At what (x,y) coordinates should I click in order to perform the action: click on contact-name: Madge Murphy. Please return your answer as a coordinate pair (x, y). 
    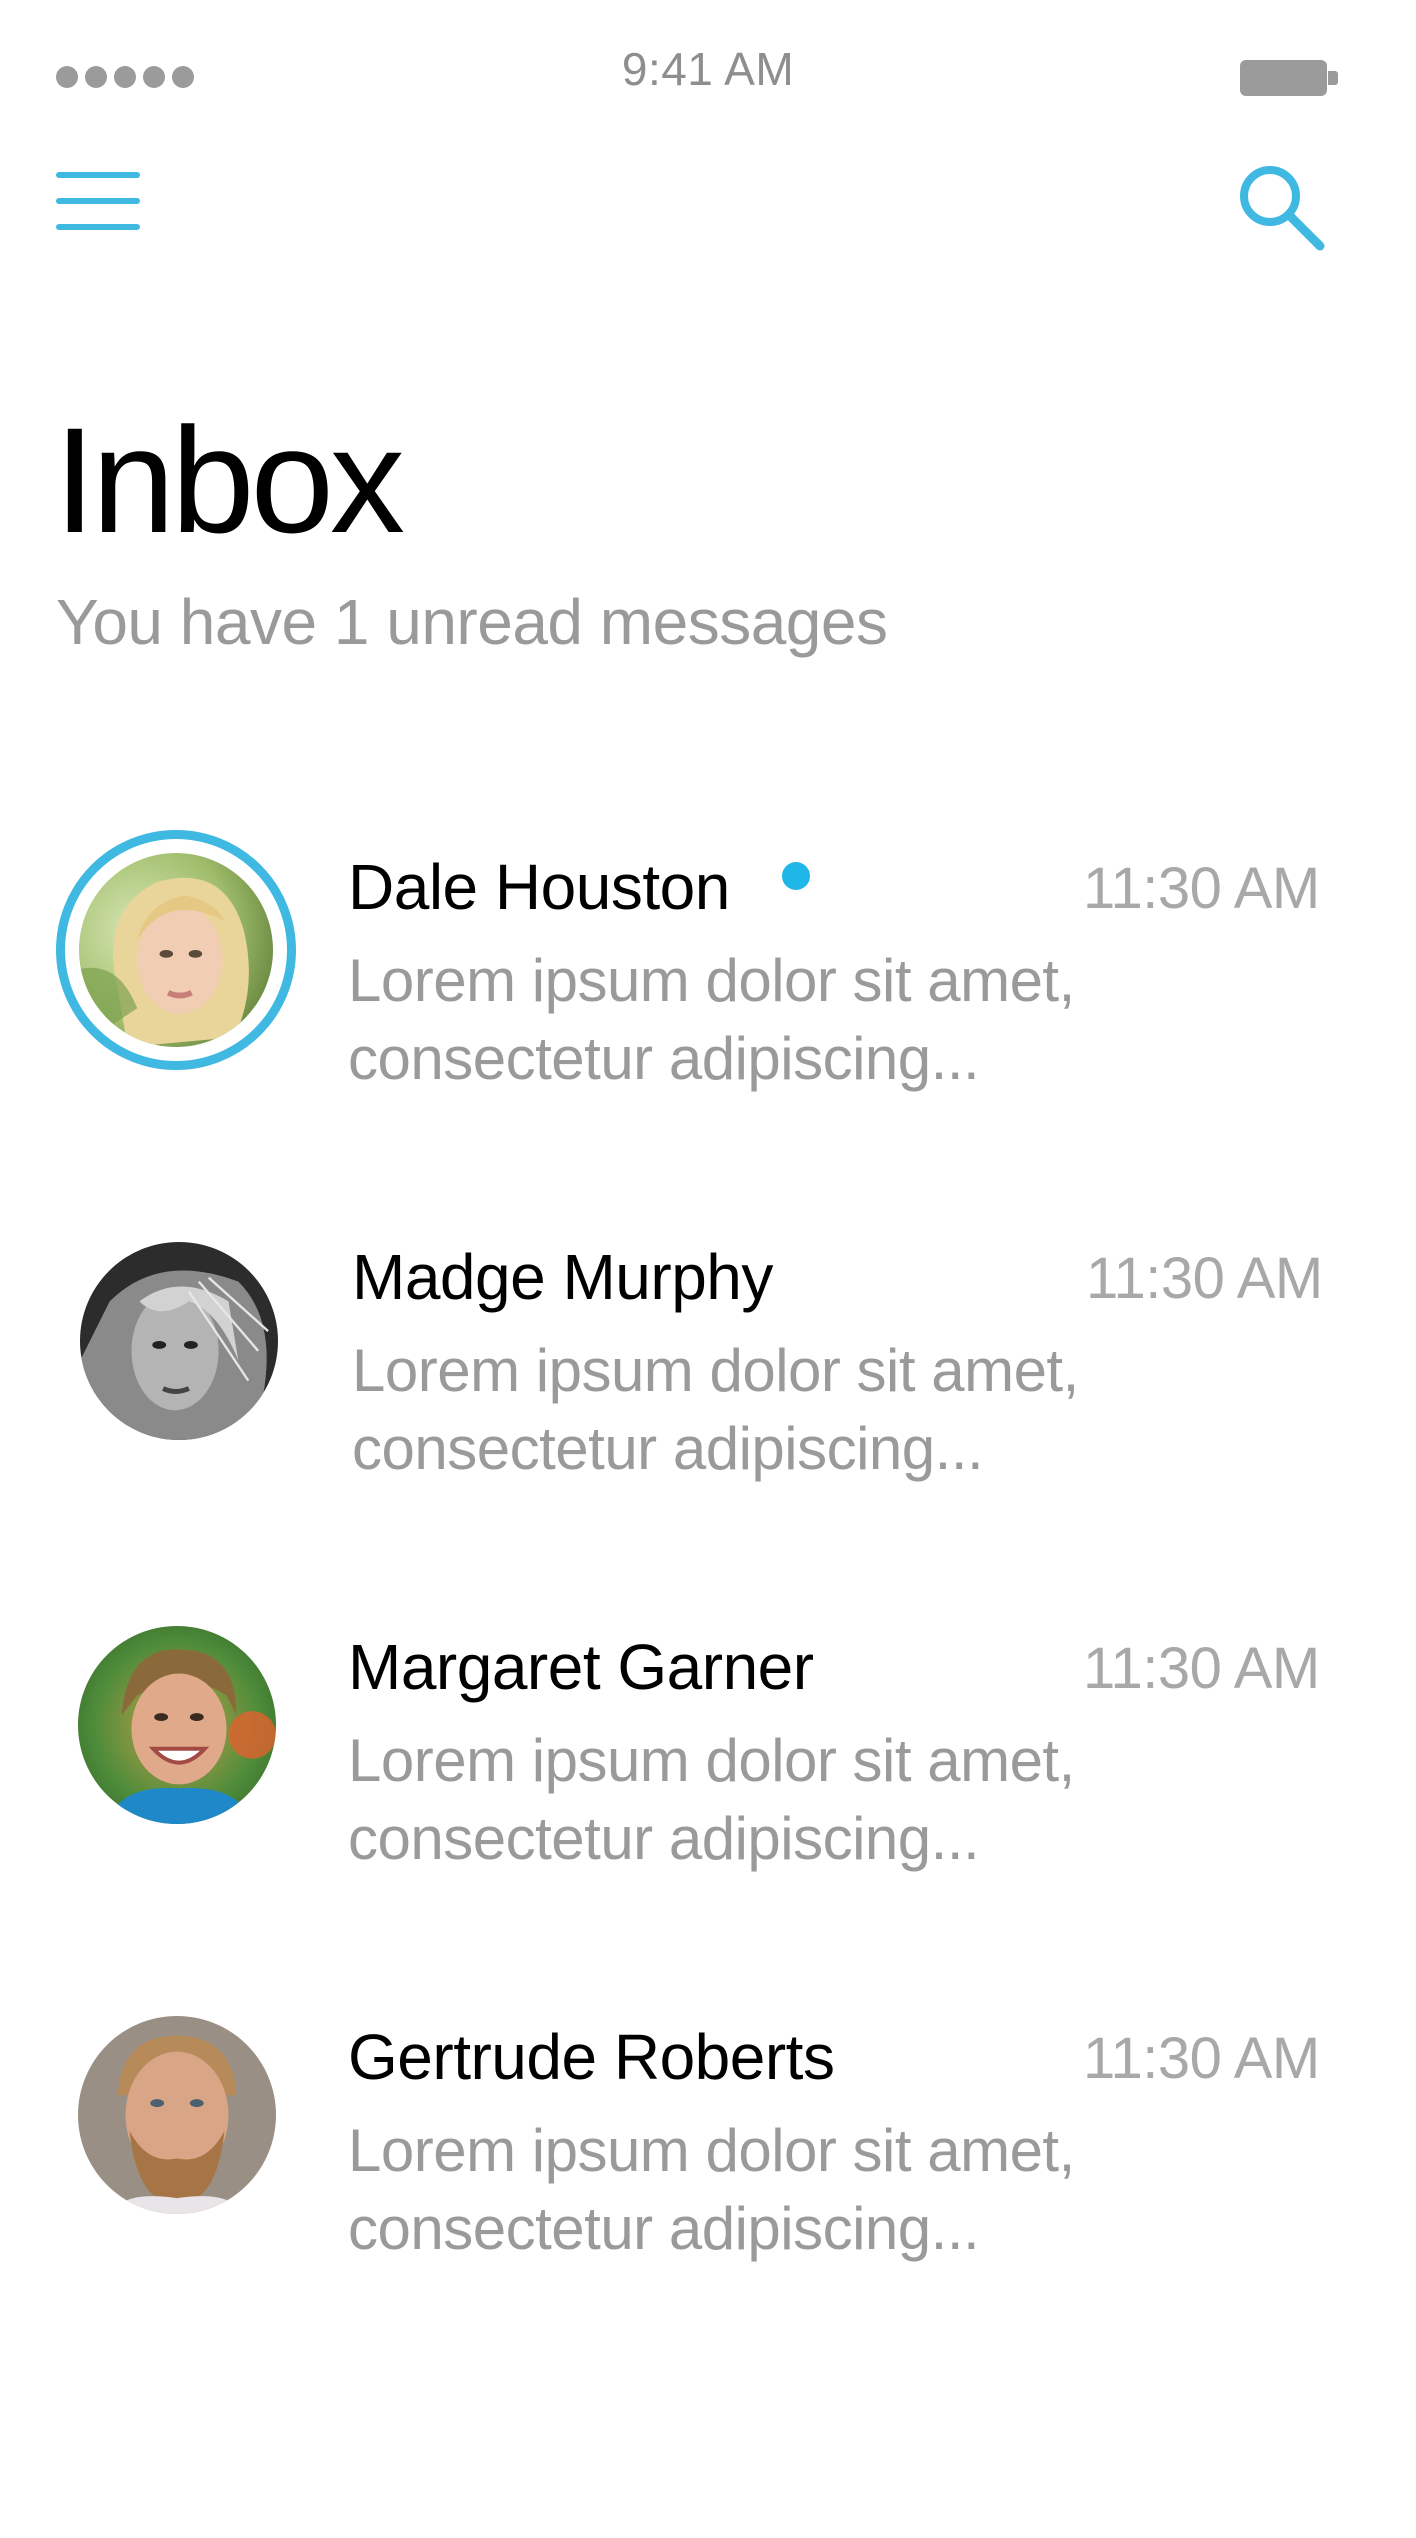
    Looking at the image, I should click on (562, 1277).